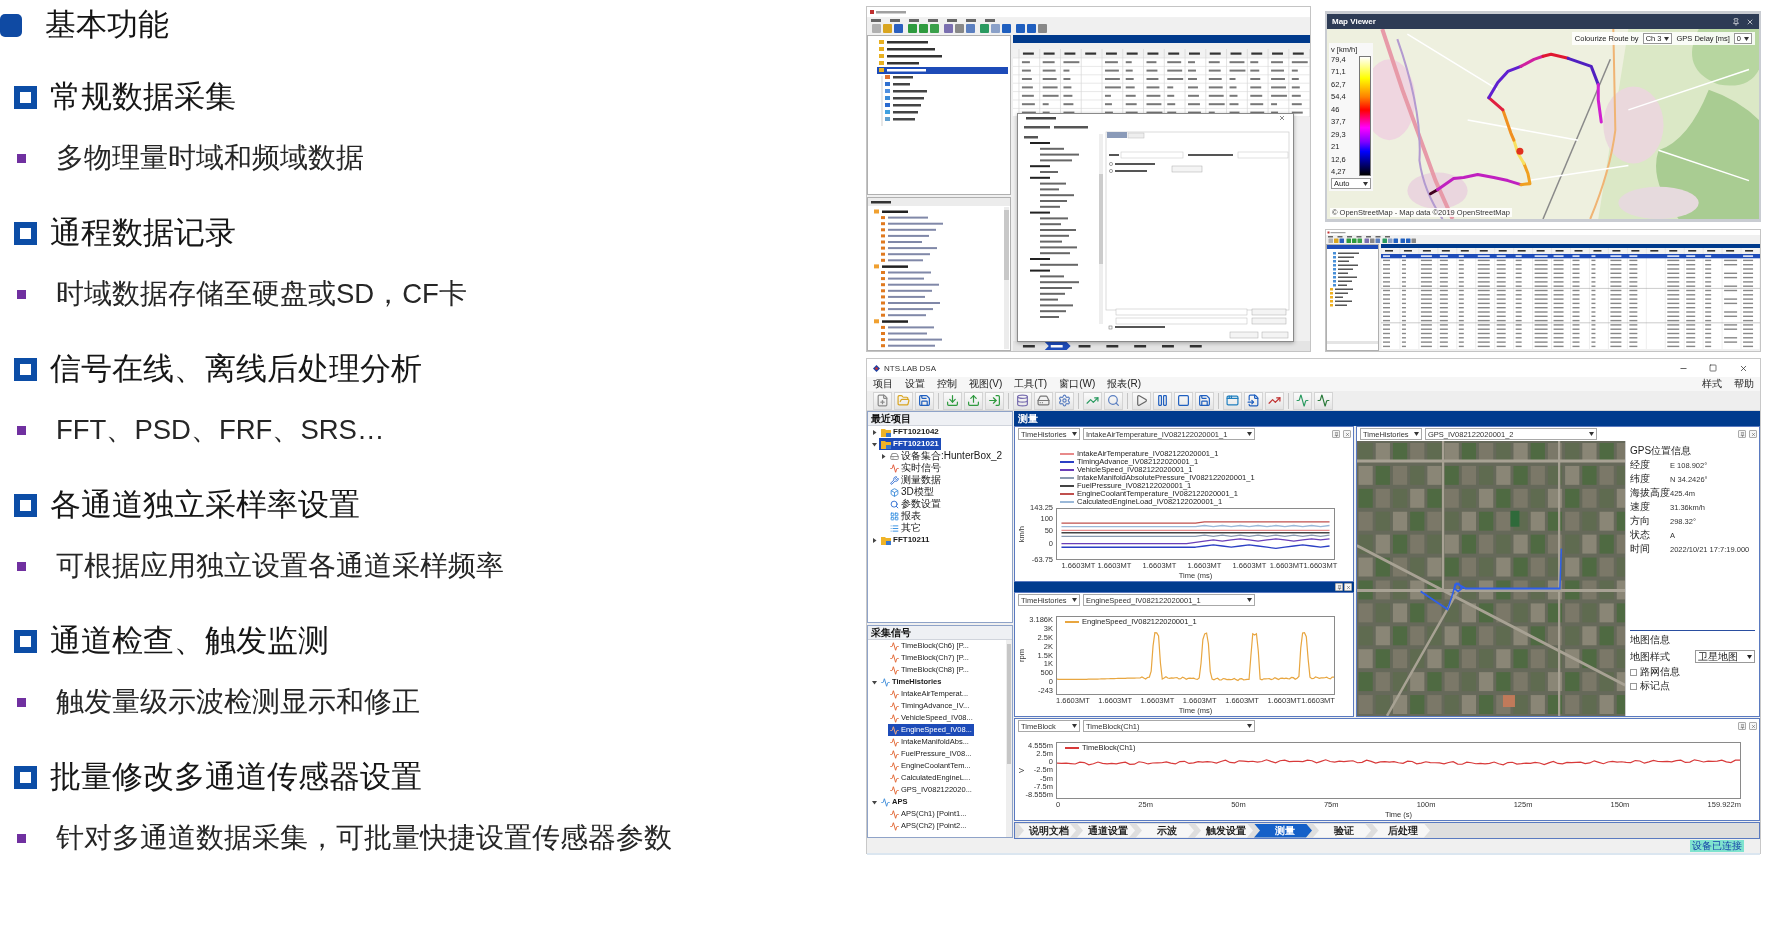 The width and height of the screenshot is (1768, 930). Describe the element at coordinates (1660, 672) in the screenshot. I see `checkbox-label: 路网信息` at that location.